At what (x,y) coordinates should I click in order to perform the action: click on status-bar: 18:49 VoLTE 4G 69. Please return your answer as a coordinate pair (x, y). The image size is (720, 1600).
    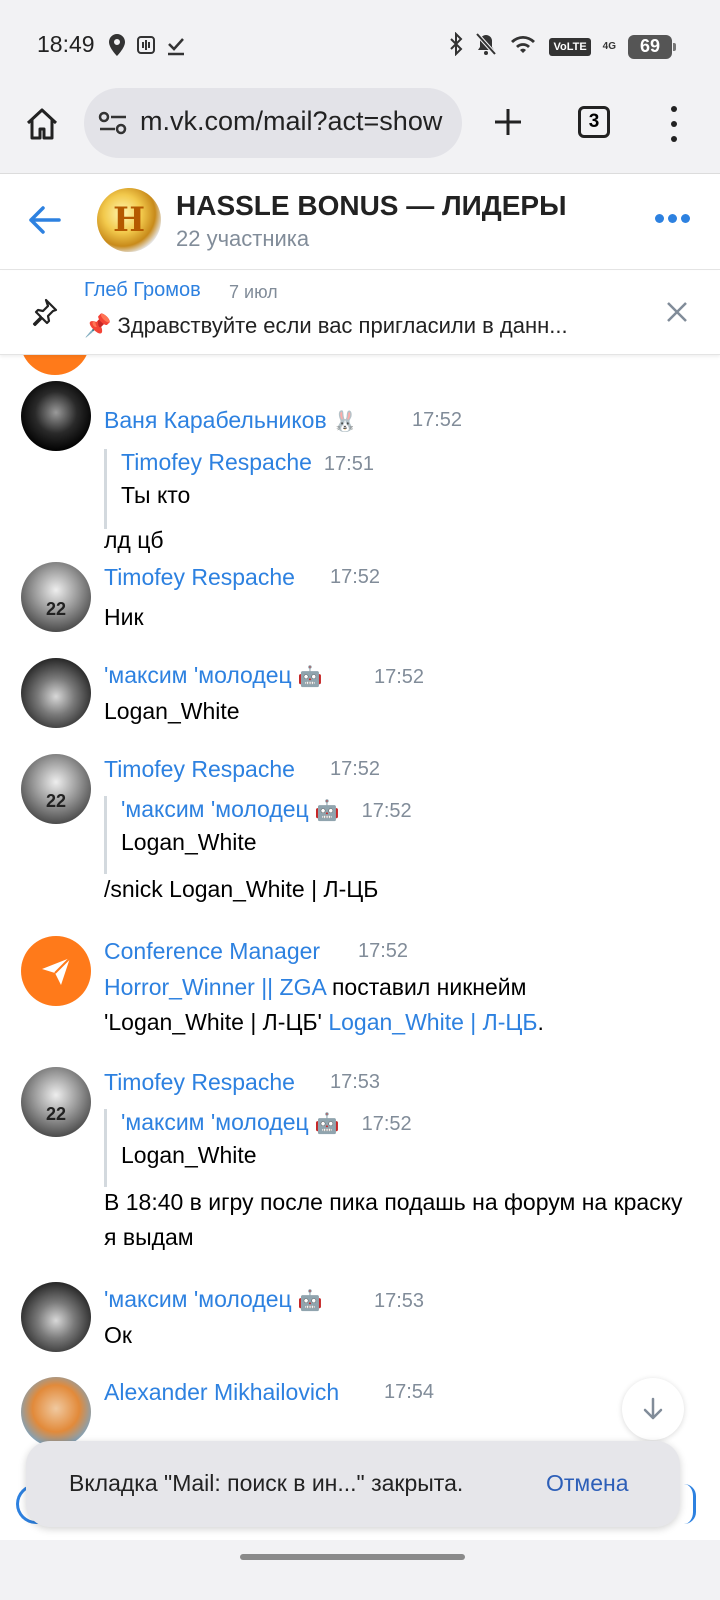
    Looking at the image, I should click on (360, 44).